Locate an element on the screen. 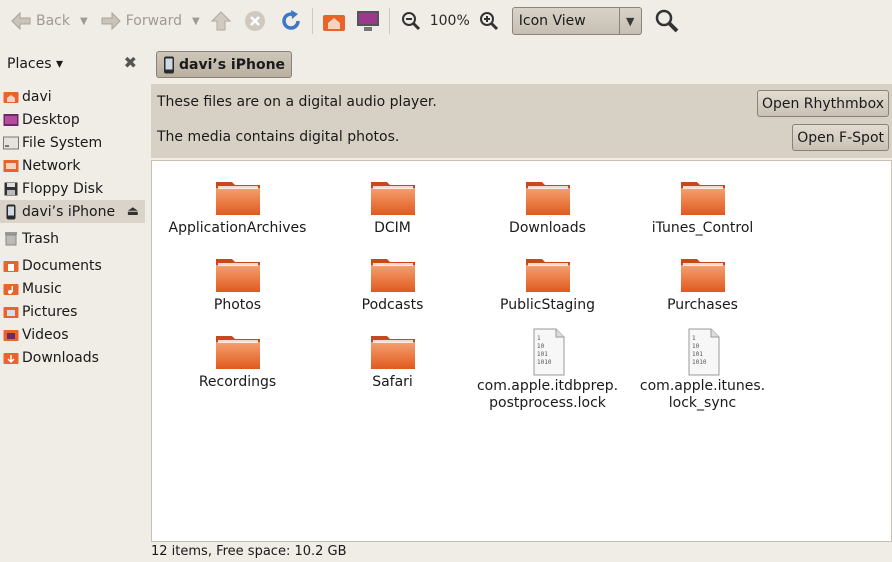  sidebar-item: File System is located at coordinates (72, 142).